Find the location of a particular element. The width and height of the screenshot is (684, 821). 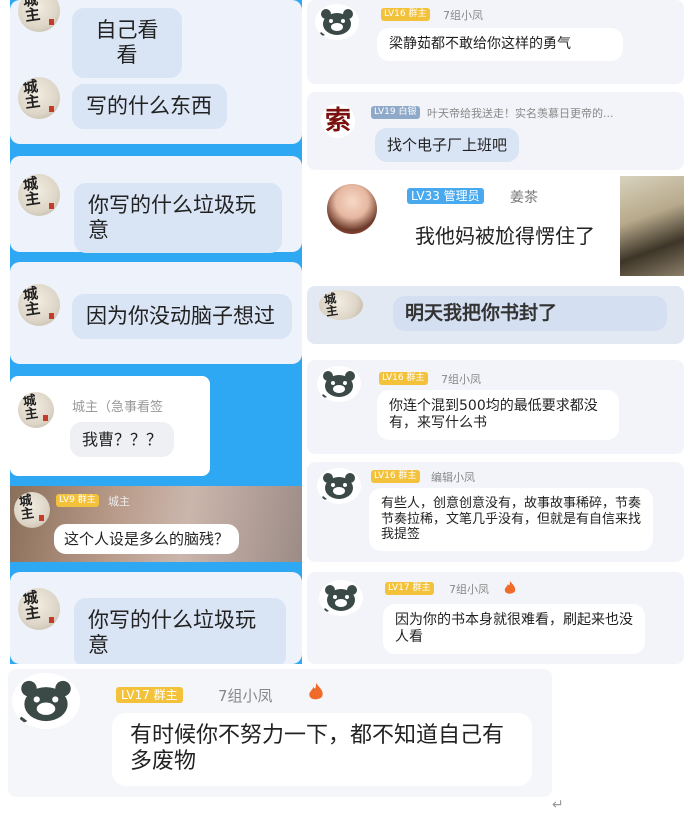

background-photo-card: 城主 LV9 群主 城主 这个人设是多么的脑残？ is located at coordinates (156, 524).